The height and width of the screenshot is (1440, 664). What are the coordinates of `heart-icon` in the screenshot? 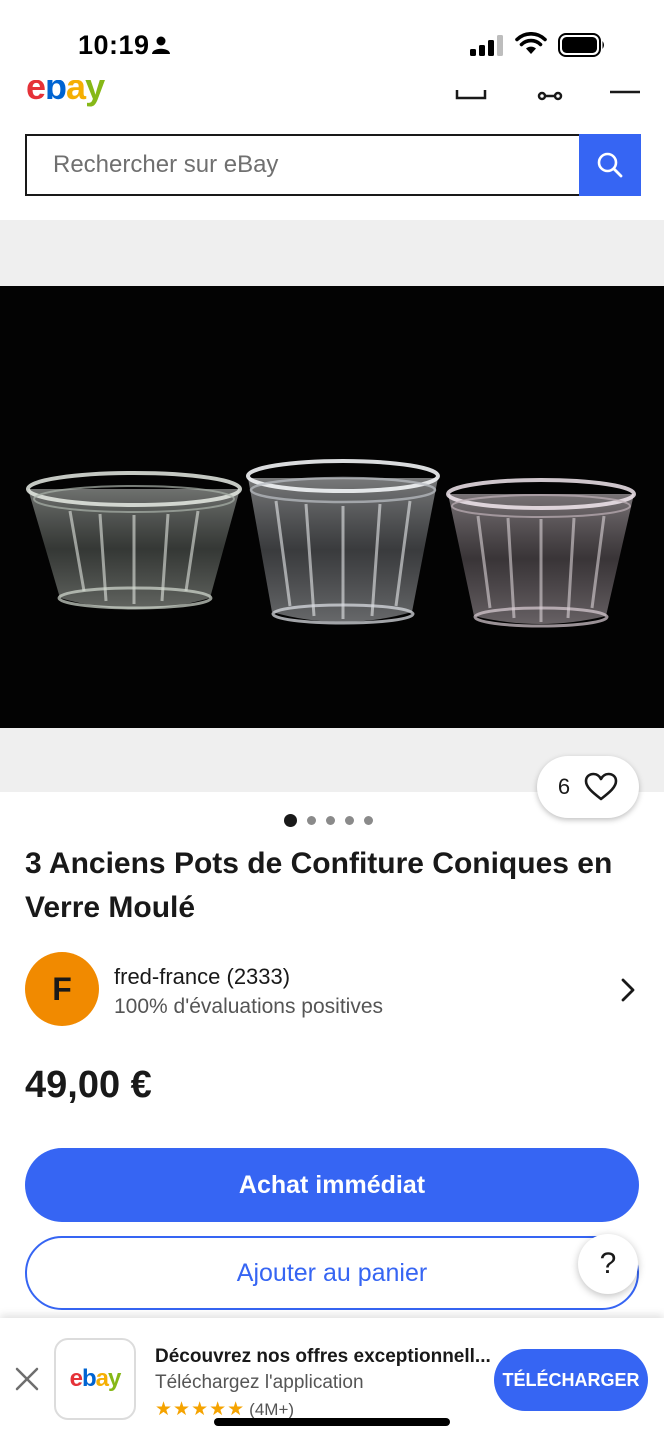 It's located at (601, 786).